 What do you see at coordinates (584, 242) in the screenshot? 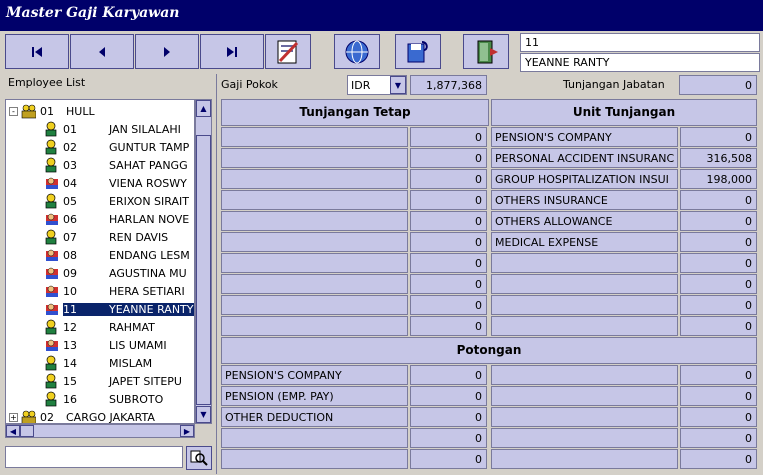
I see `unit-tunjangan-name: MEDICAL EXPENSE` at bounding box center [584, 242].